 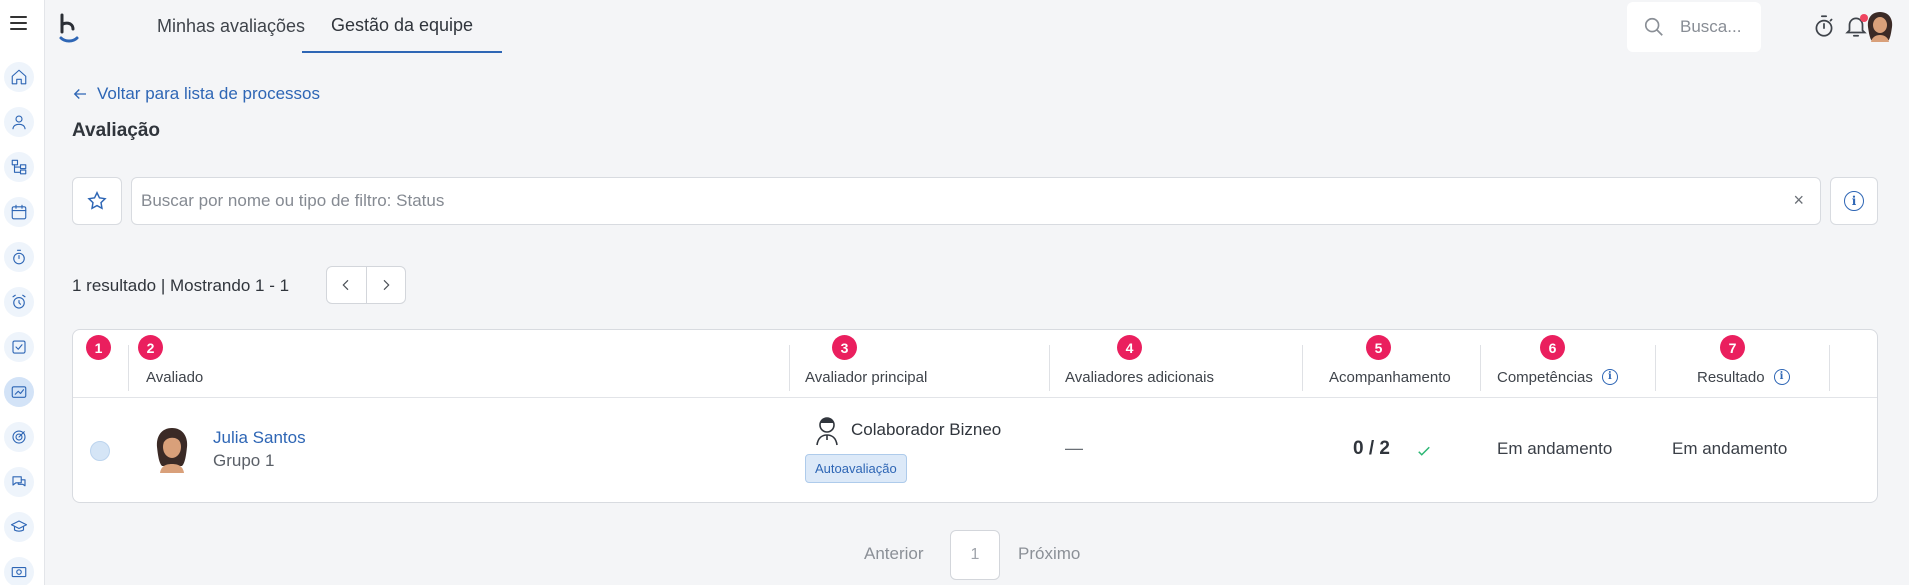 I want to click on page-title: Avaliação, so click(x=116, y=130).